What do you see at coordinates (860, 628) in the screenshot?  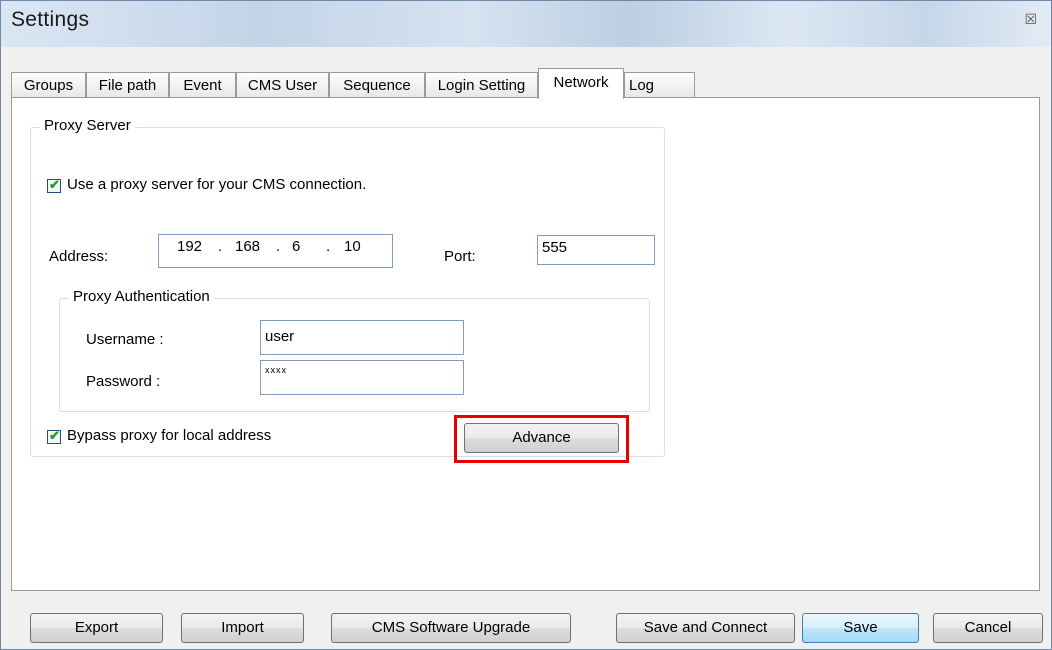 I see `save-button: Save` at bounding box center [860, 628].